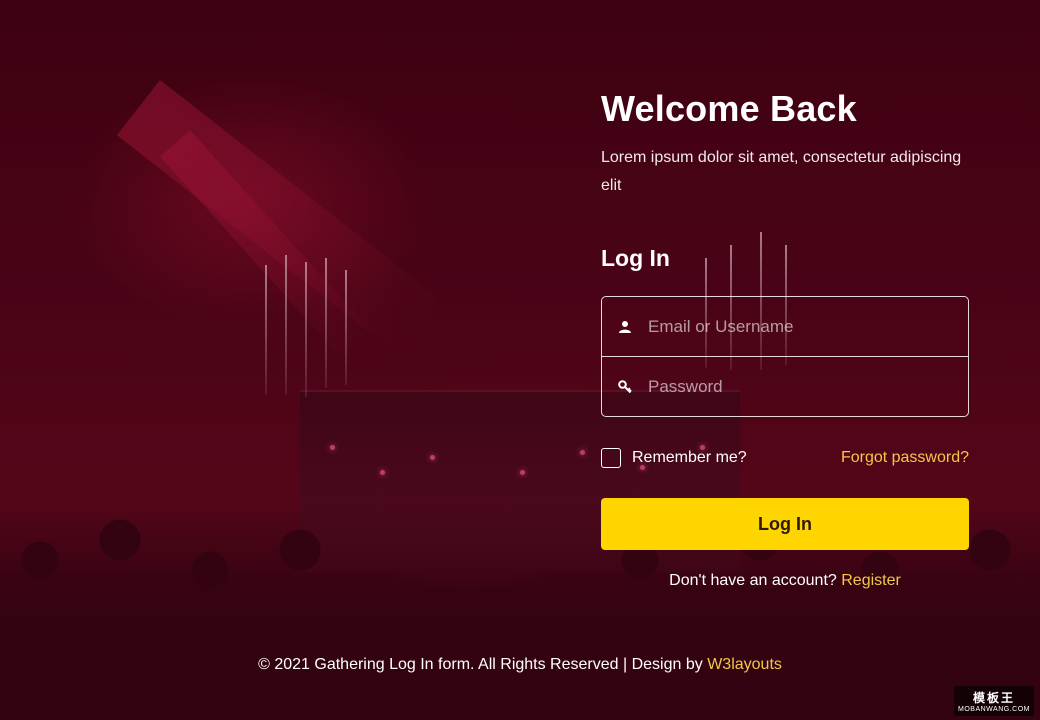  What do you see at coordinates (871, 580) in the screenshot?
I see `register-link: Register` at bounding box center [871, 580].